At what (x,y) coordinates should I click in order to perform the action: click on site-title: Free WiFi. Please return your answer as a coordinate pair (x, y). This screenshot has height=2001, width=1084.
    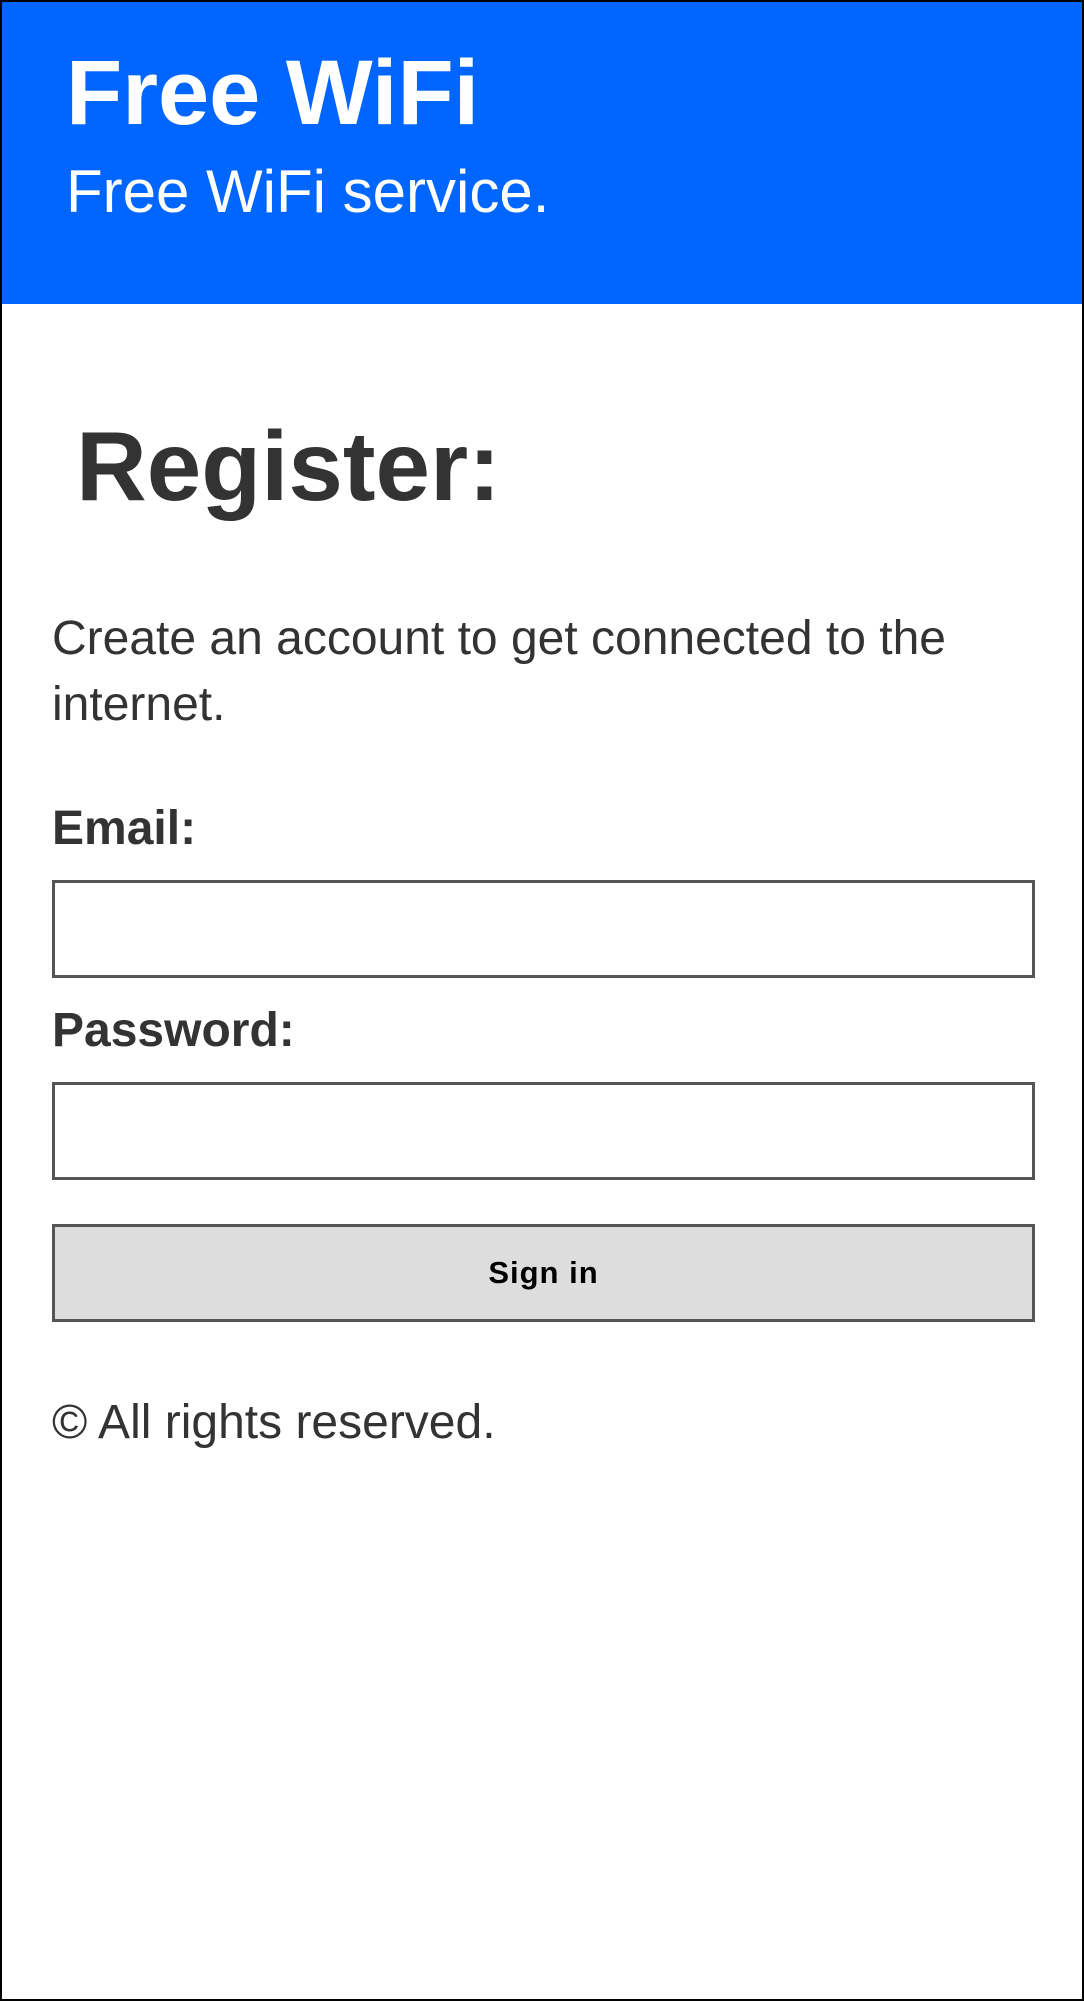
    Looking at the image, I should click on (273, 93).